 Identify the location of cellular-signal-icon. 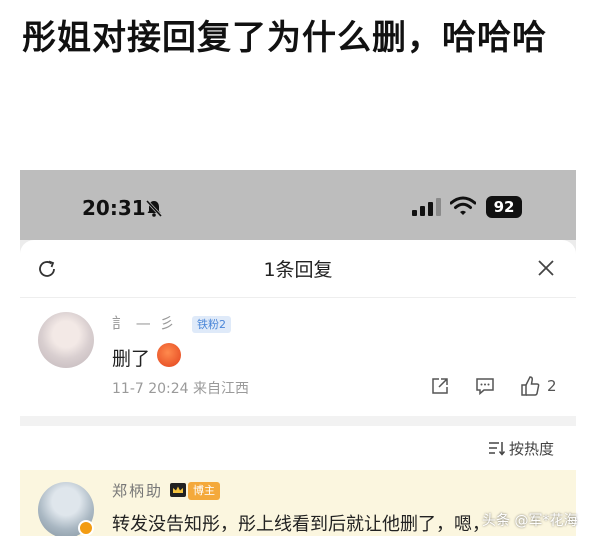
(426, 207).